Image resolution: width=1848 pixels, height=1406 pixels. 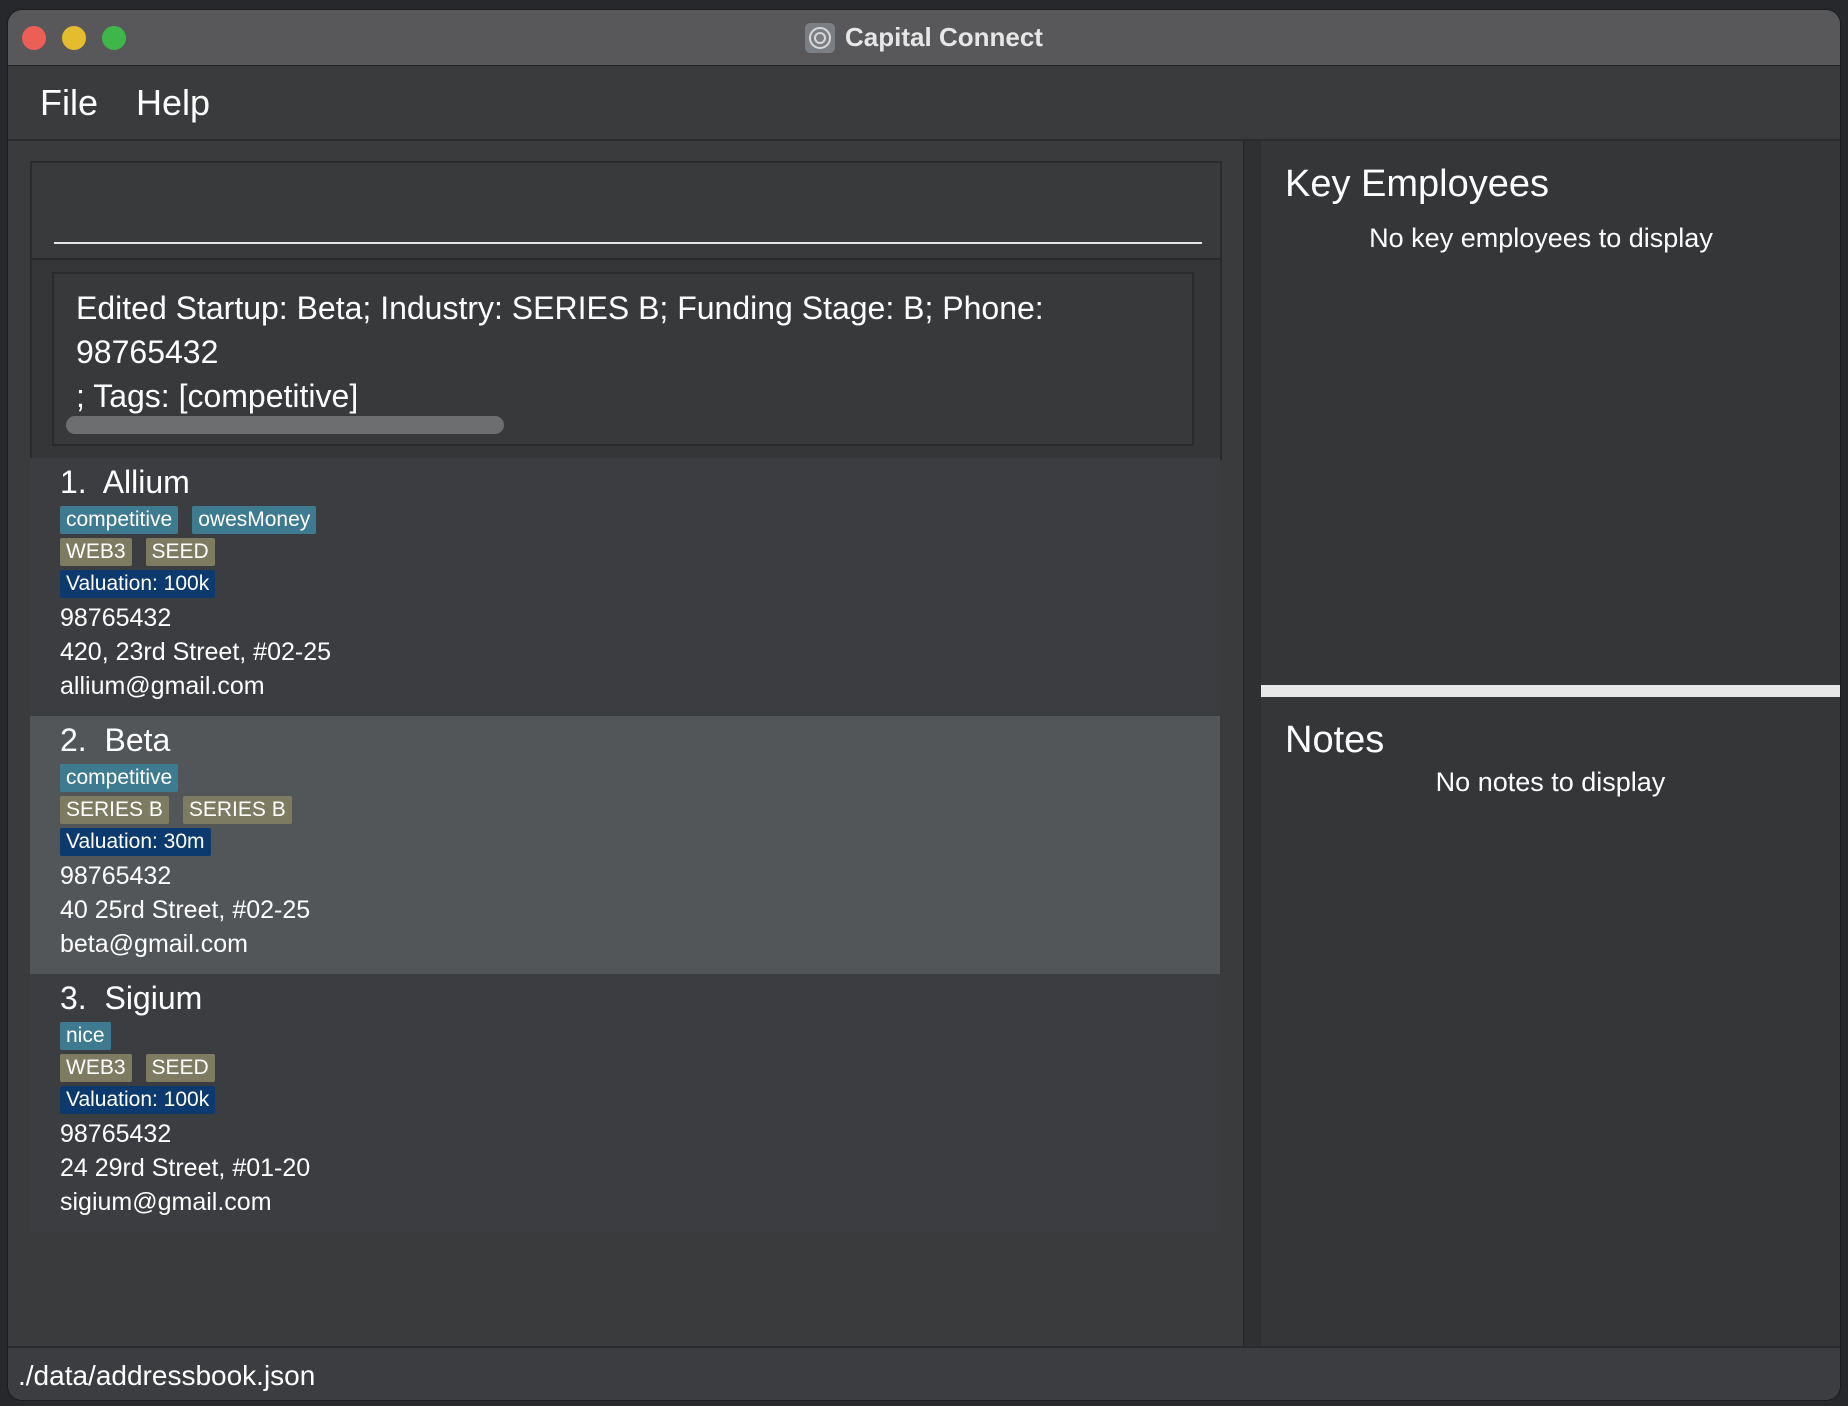 I want to click on tag-row: nice, so click(x=85, y=1036).